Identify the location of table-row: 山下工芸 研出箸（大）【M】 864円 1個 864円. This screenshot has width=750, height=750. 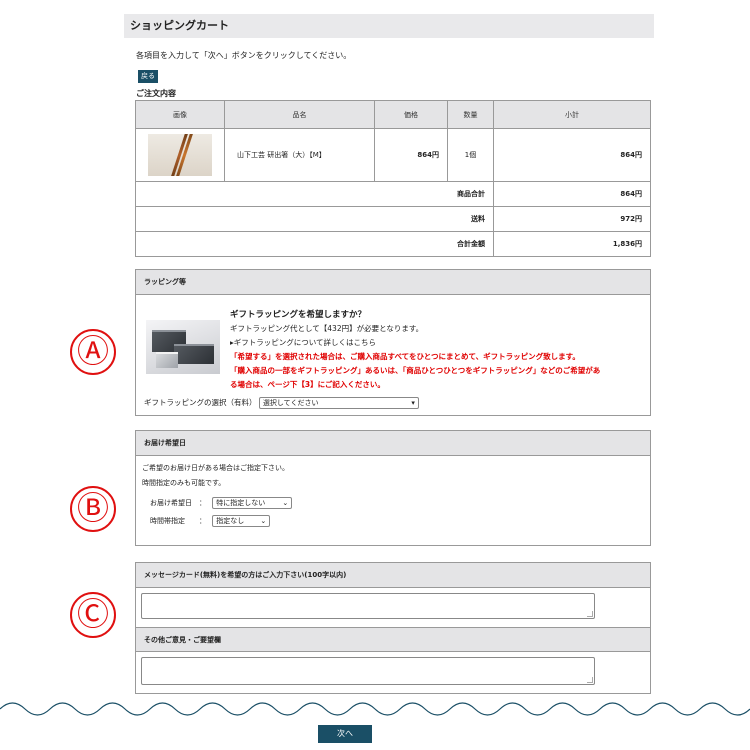
(393, 155).